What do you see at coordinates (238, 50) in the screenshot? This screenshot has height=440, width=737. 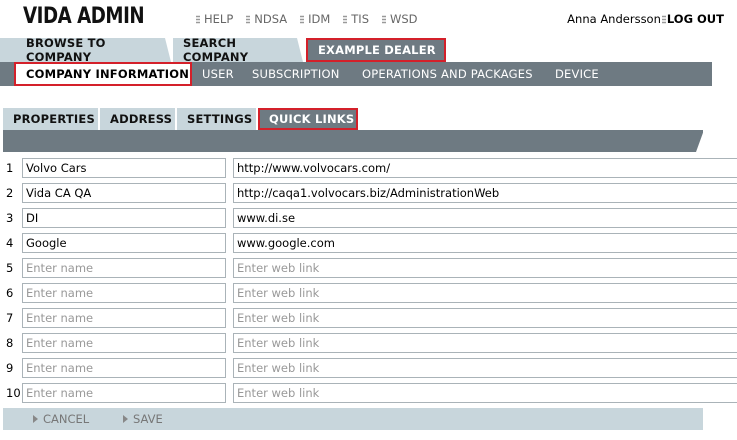 I see `tab-search-company: SEARCH COMPANY` at bounding box center [238, 50].